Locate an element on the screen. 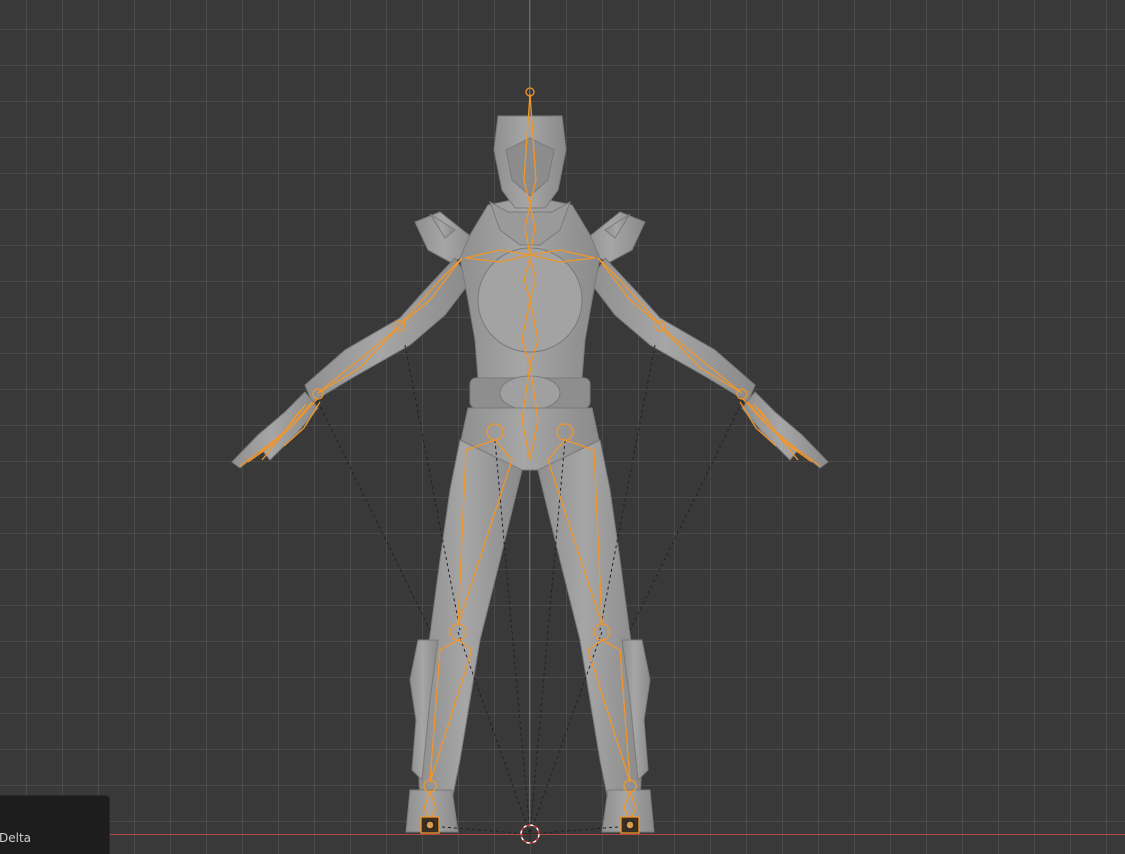 This screenshot has height=854, width=1125. 3d-cursor-icon is located at coordinates (530, 834).